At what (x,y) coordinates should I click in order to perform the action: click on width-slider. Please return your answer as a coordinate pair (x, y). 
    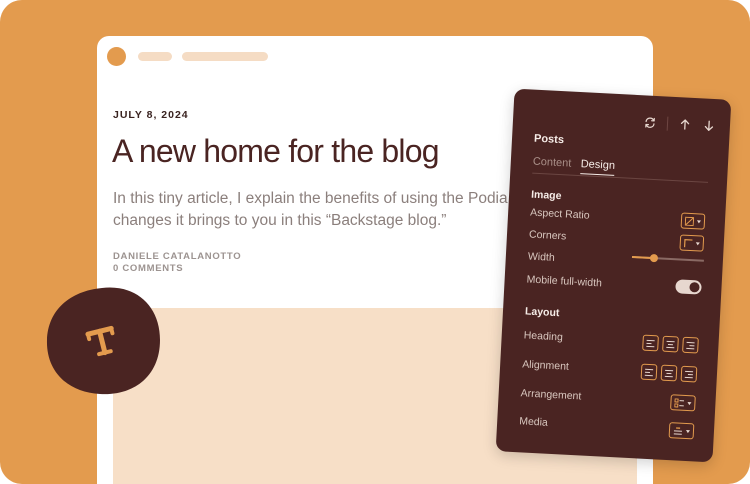
    Looking at the image, I should click on (667, 258).